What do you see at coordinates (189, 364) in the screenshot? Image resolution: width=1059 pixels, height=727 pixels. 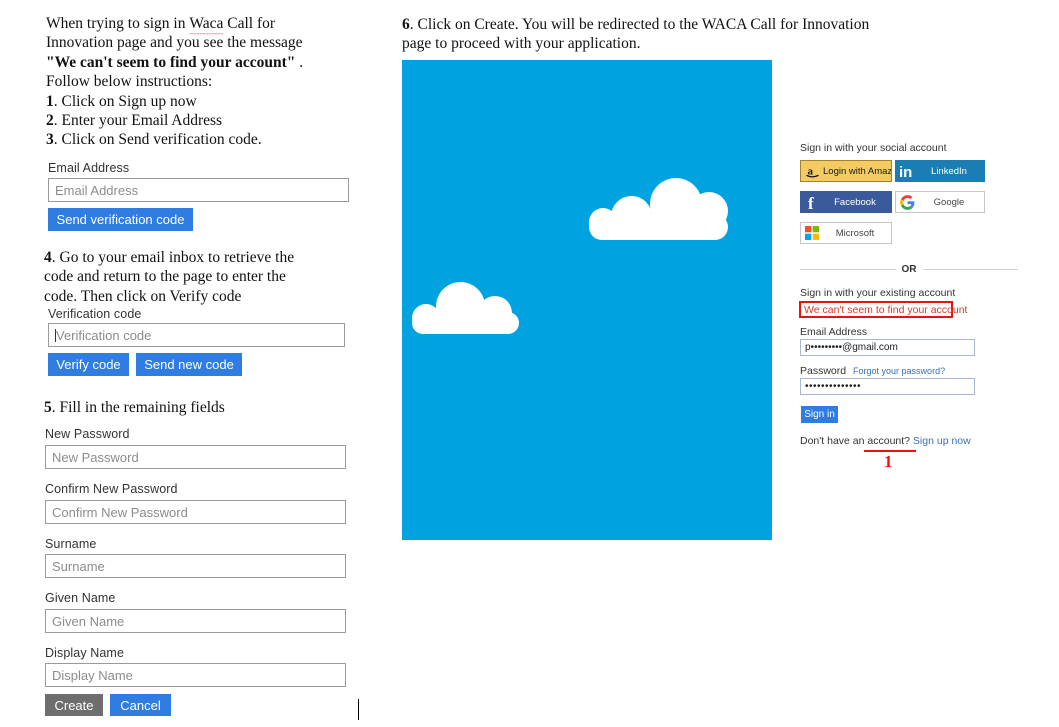 I see `send-new-code-button: Send new code` at bounding box center [189, 364].